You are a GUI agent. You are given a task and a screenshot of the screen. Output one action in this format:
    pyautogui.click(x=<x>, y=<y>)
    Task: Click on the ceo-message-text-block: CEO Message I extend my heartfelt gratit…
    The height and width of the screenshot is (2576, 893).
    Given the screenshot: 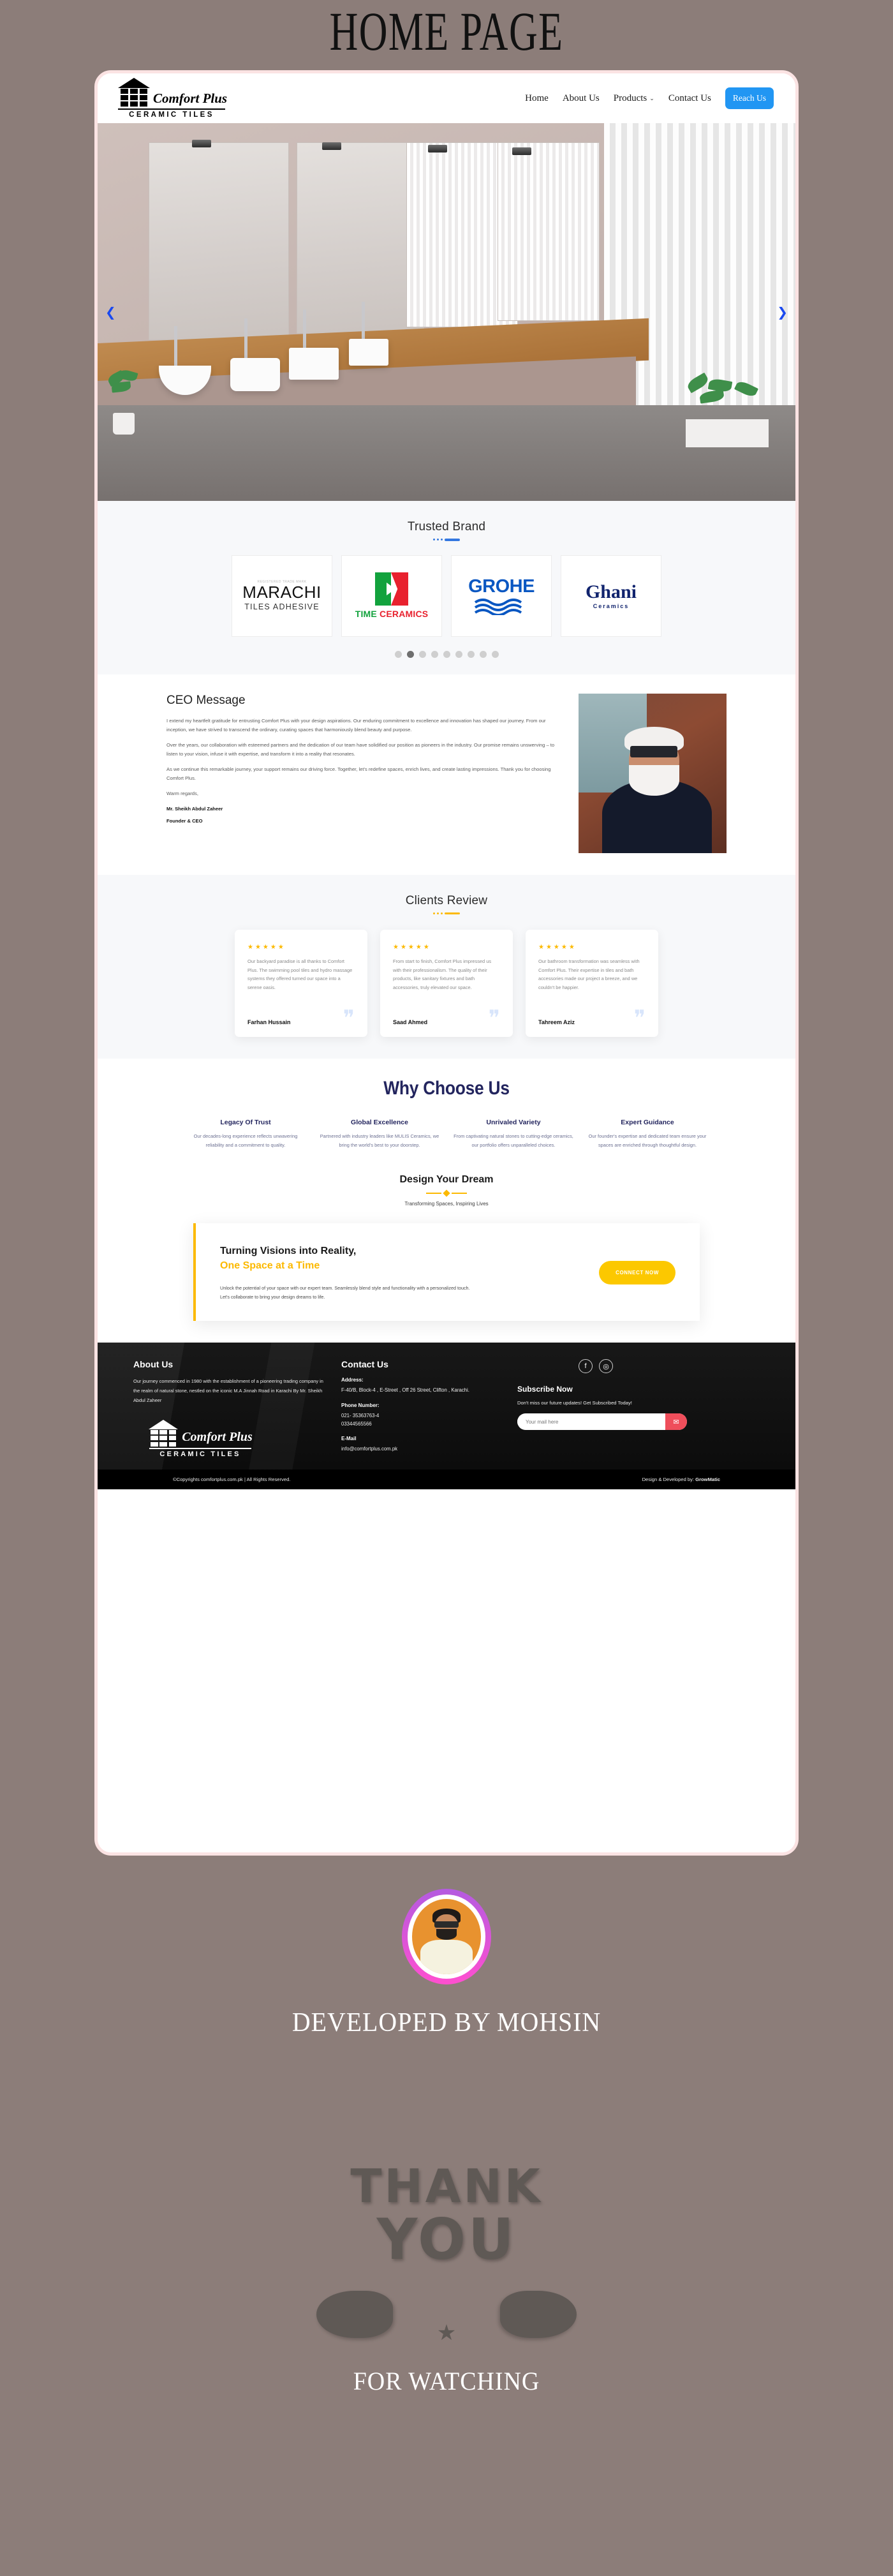 What is the action you would take?
    pyautogui.click(x=361, y=761)
    